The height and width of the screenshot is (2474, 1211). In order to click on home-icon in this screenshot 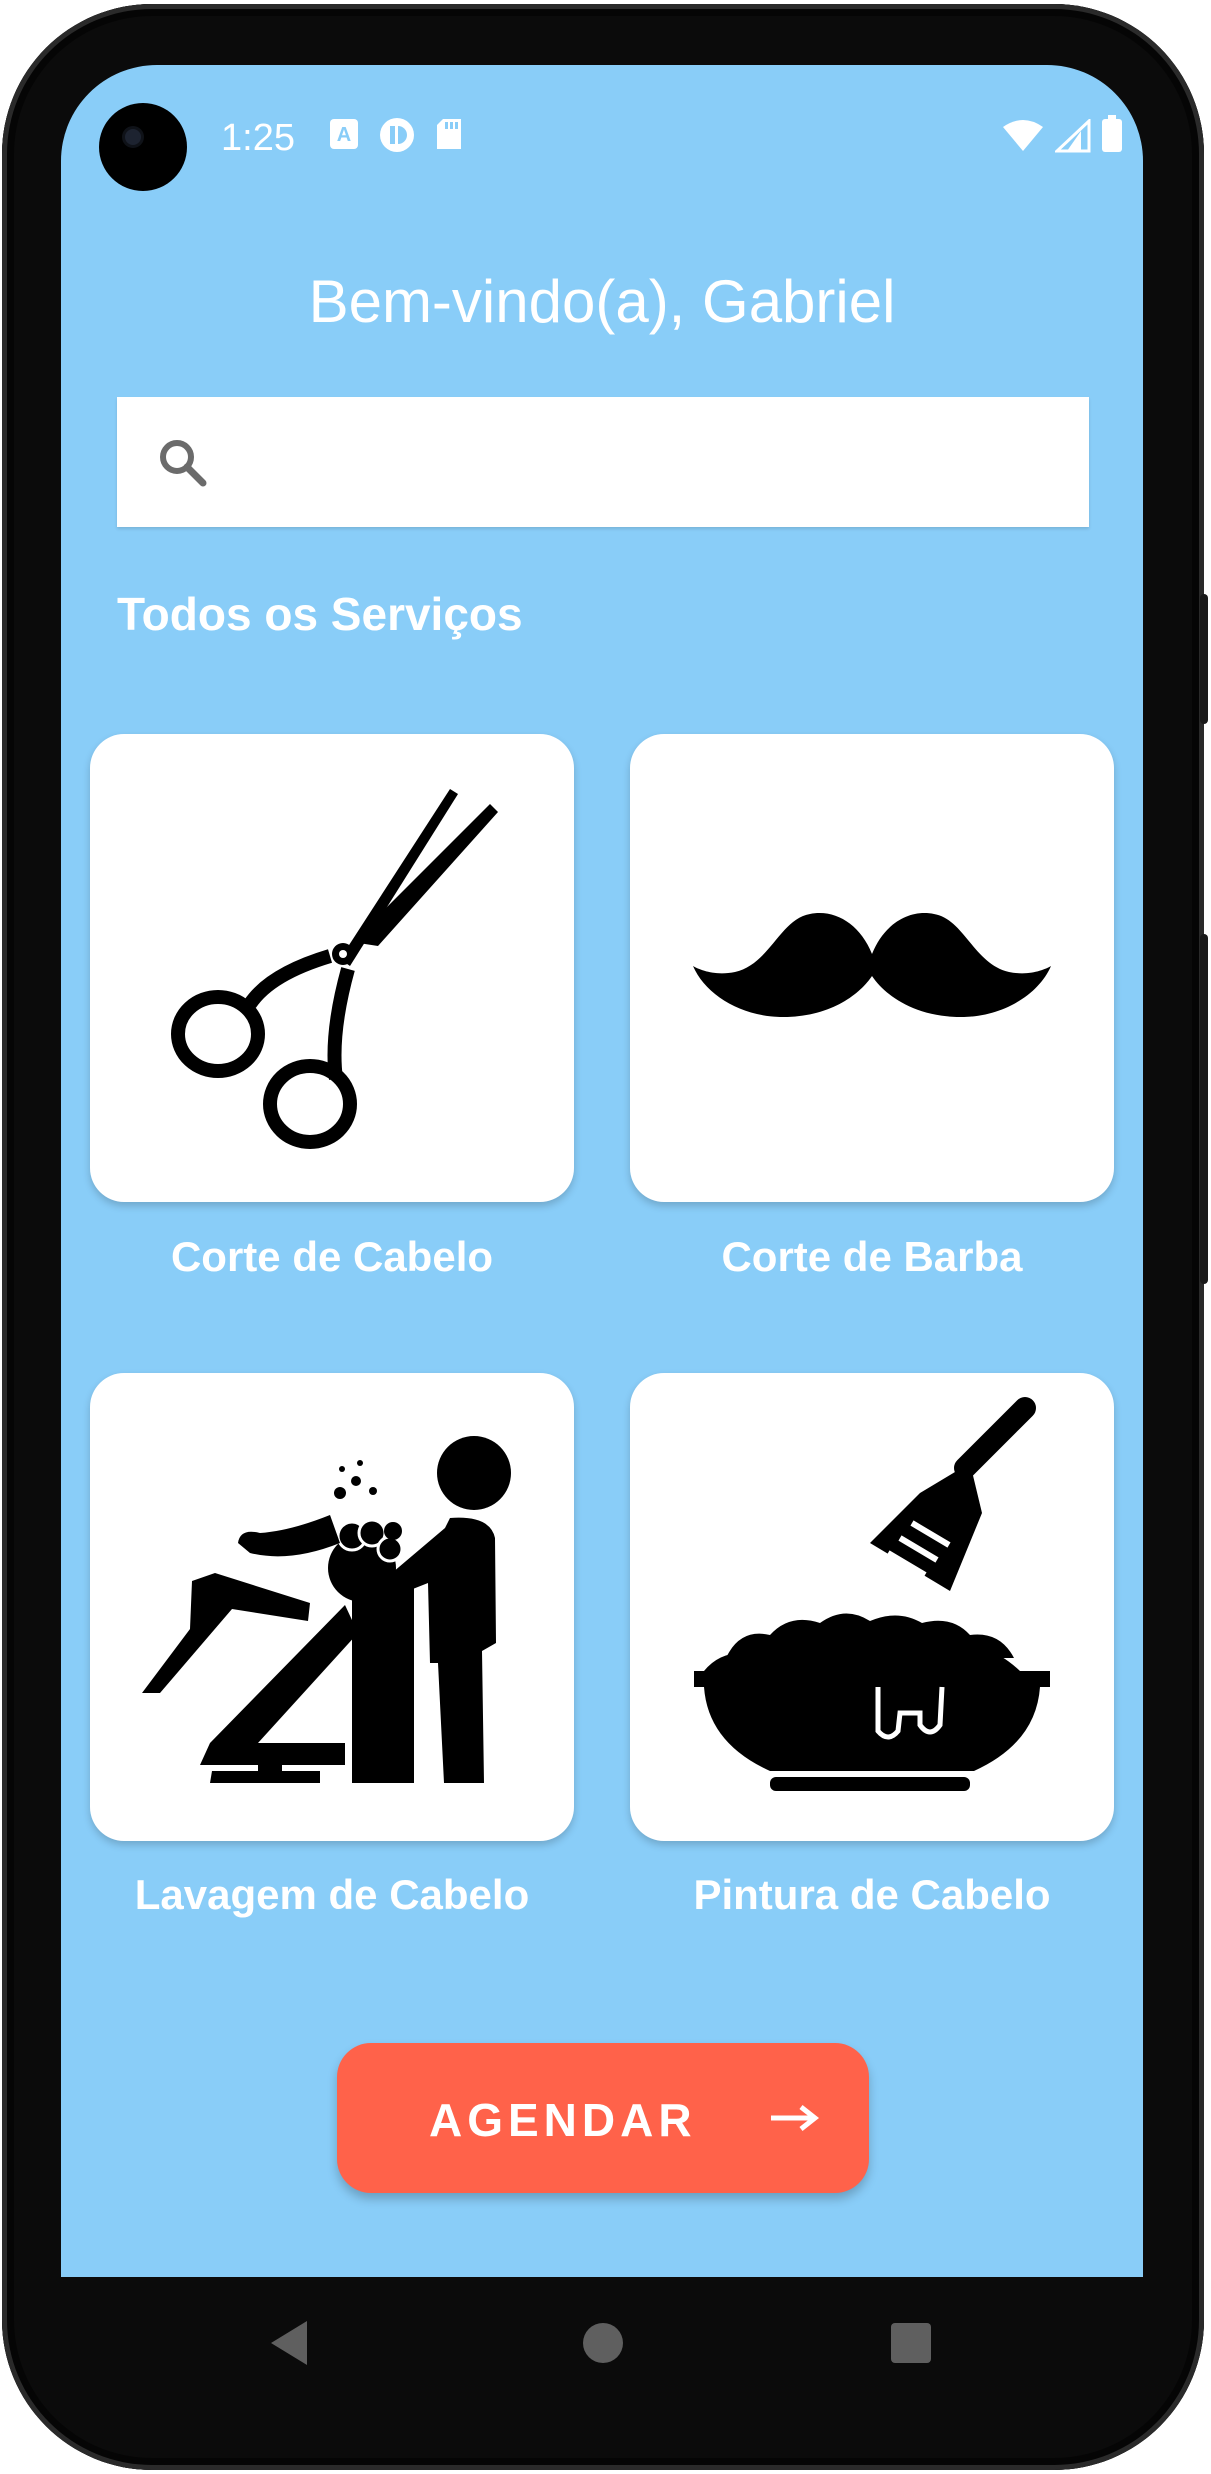, I will do `click(603, 2343)`.